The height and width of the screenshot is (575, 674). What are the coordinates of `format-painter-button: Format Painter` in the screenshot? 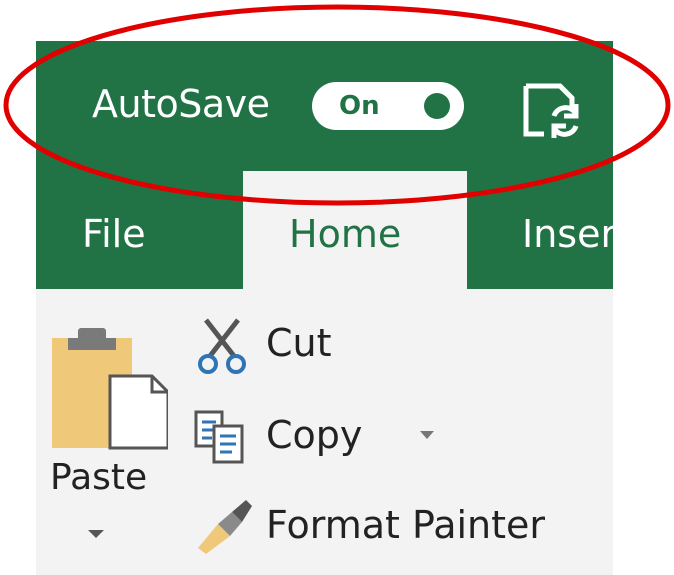 It's located at (387, 526).